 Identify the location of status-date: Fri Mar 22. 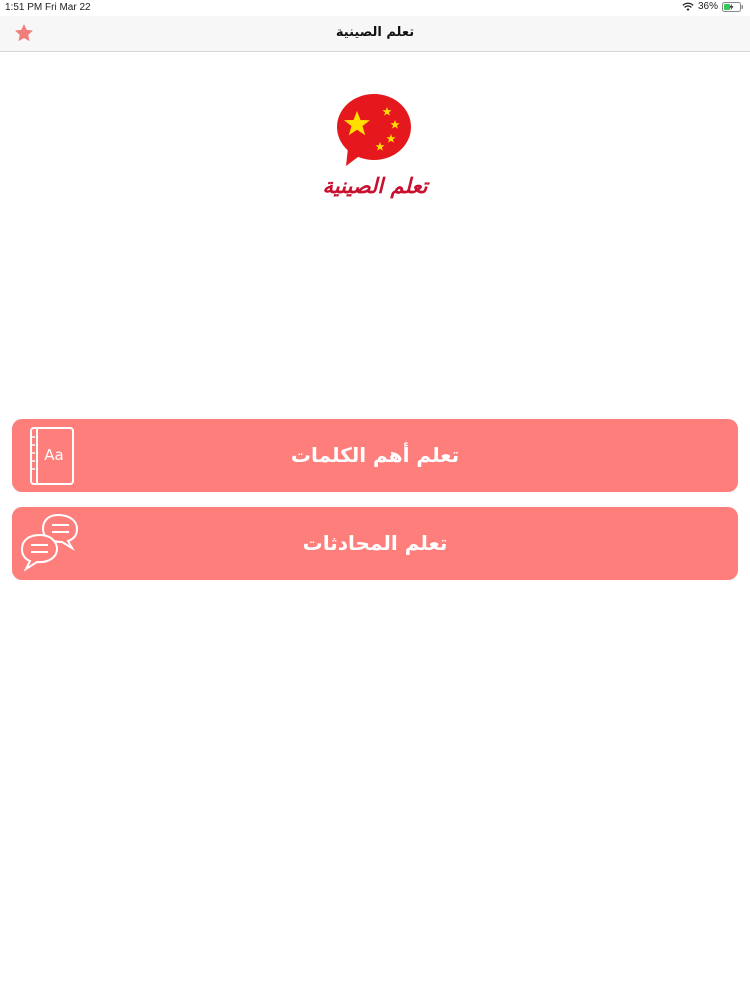
(68, 7).